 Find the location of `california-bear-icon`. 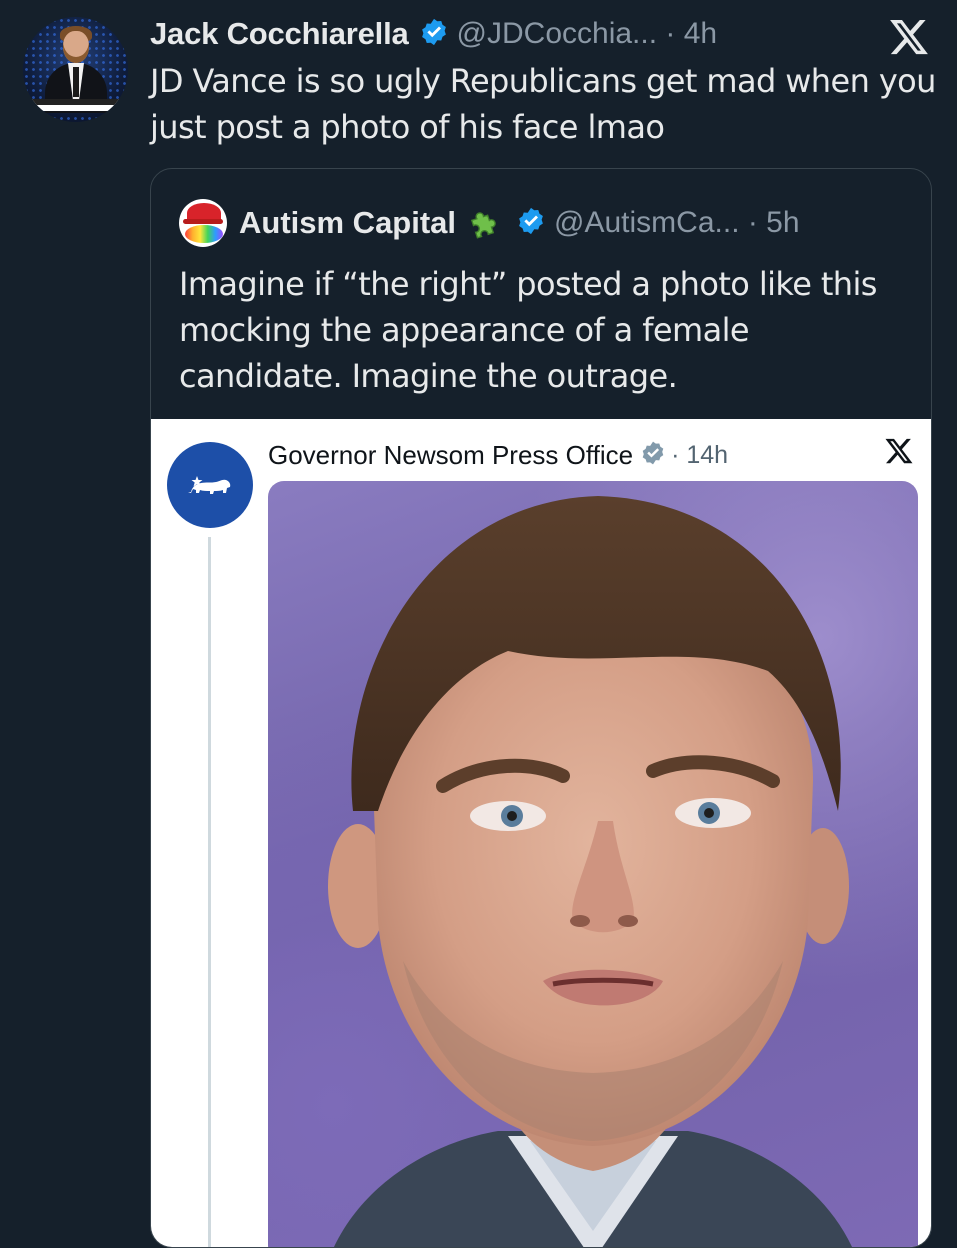

california-bear-icon is located at coordinates (210, 485).